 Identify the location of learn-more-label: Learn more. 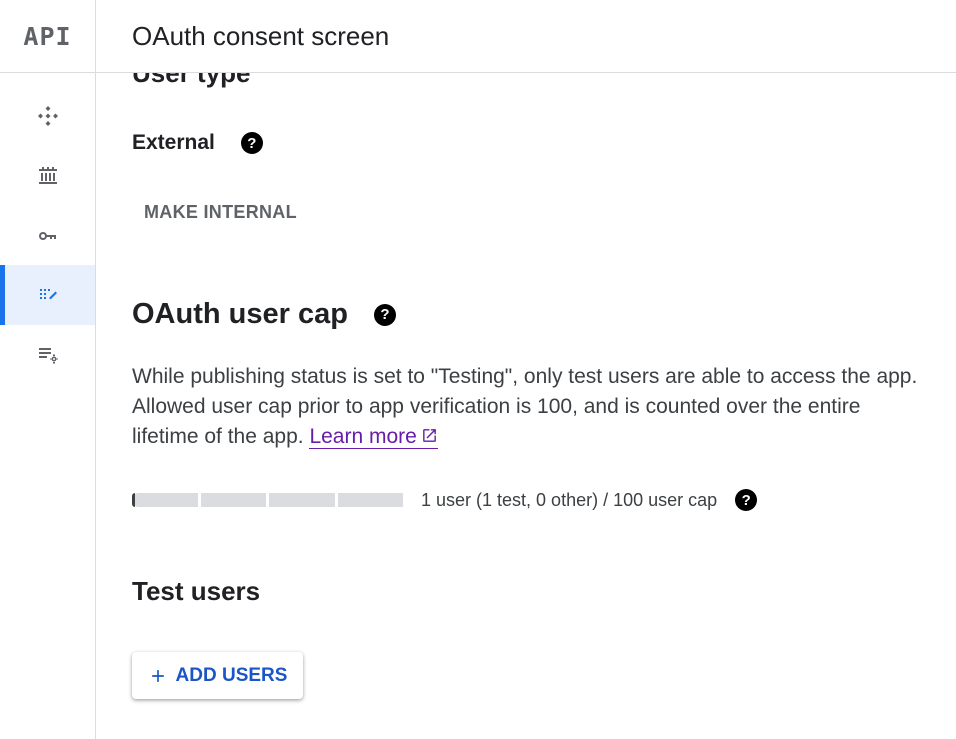
(363, 436).